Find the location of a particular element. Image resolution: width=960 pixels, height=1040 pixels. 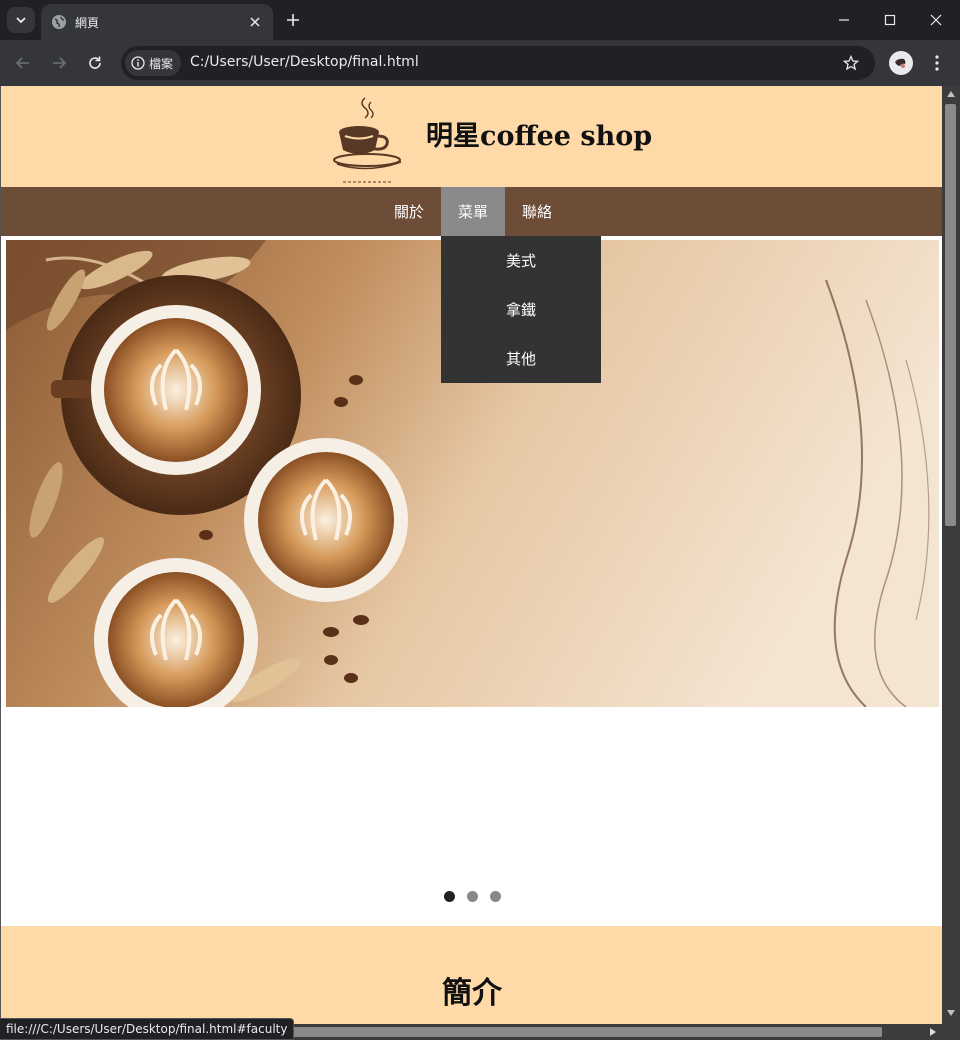

more-vertical-icon is located at coordinates (937, 63).